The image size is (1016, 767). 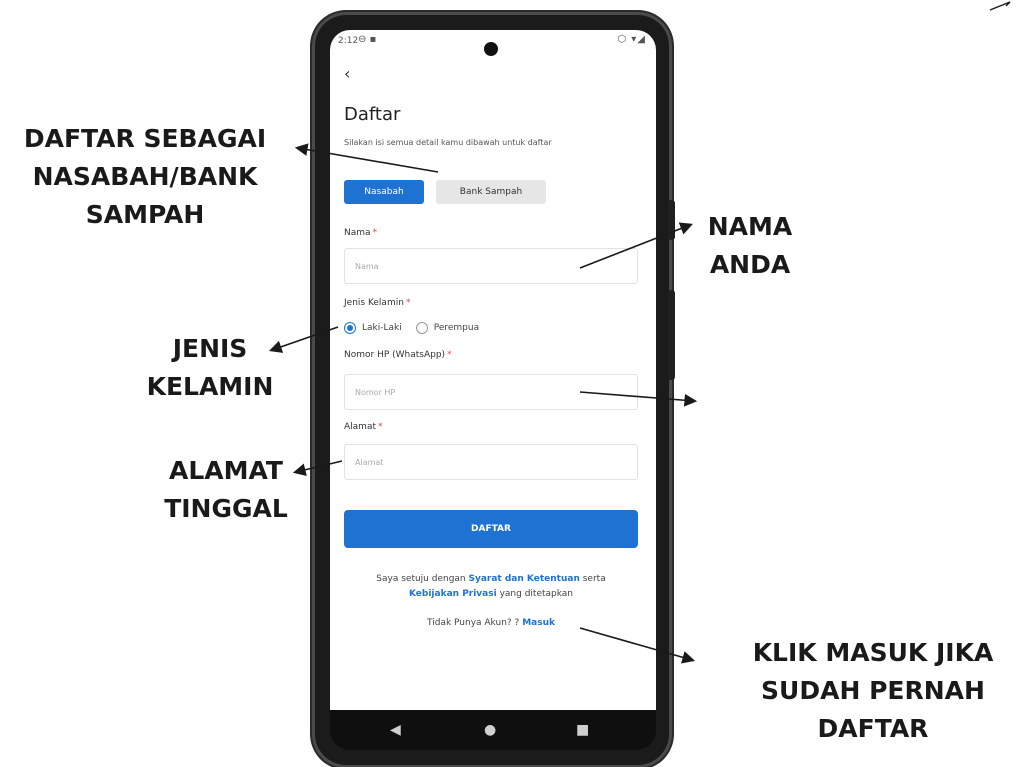 What do you see at coordinates (637, 645) in the screenshot?
I see `arrow-masuk` at bounding box center [637, 645].